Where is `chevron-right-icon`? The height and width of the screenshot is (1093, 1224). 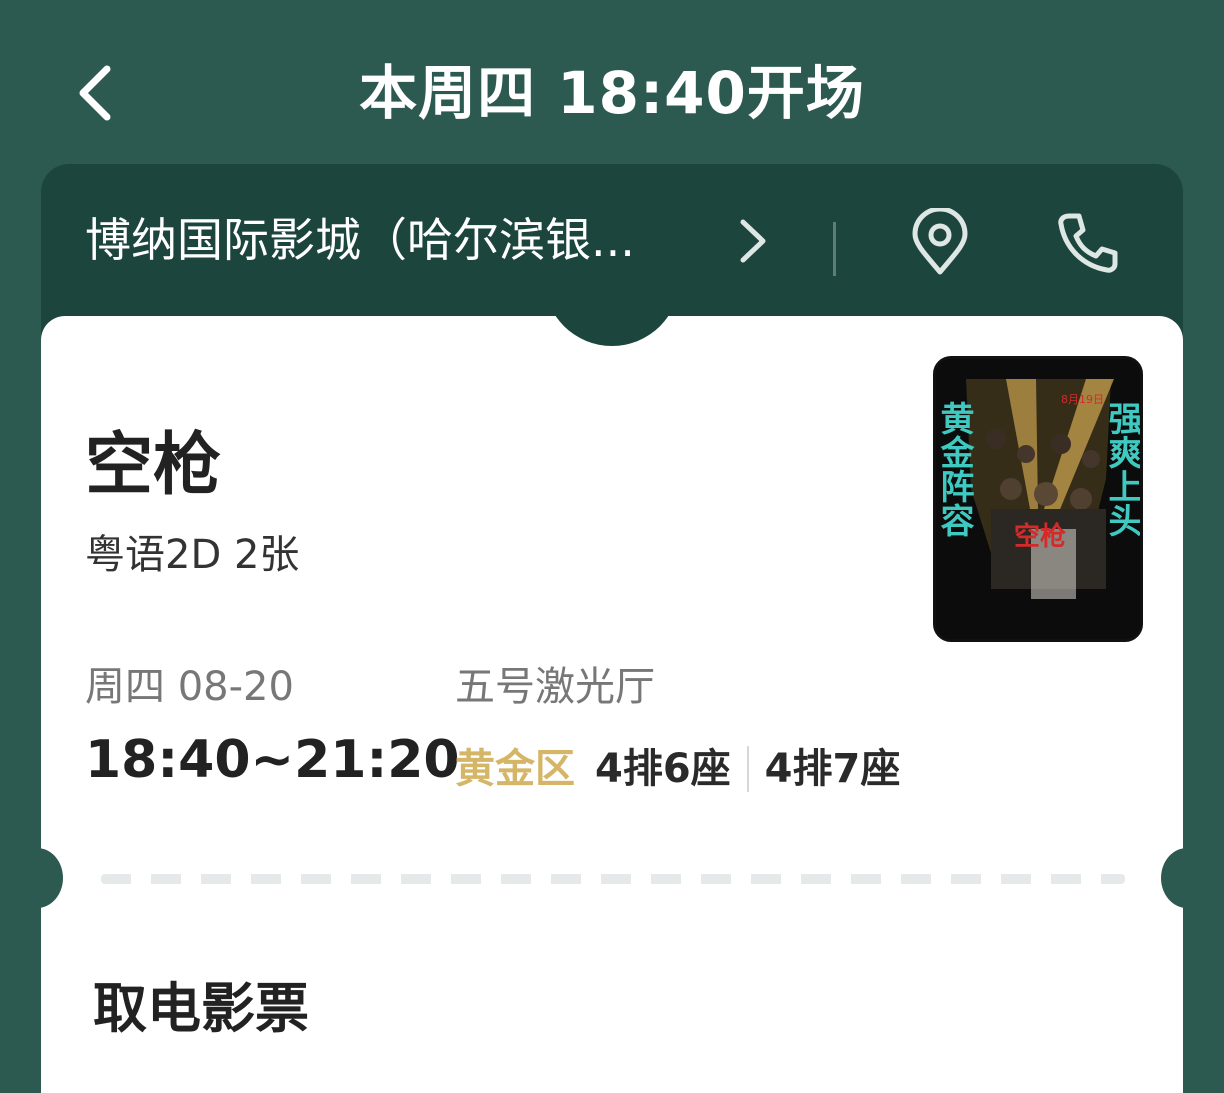
chevron-right-icon is located at coordinates (753, 241).